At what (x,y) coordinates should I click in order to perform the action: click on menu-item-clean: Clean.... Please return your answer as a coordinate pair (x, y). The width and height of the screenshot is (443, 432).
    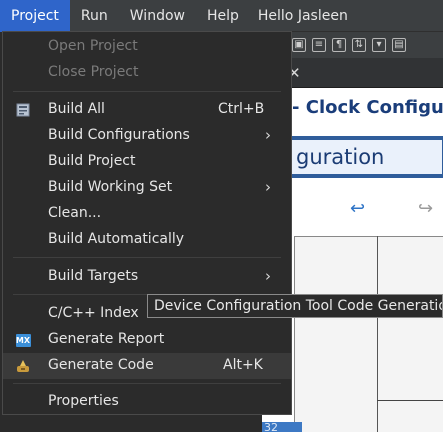
    Looking at the image, I should click on (147, 214).